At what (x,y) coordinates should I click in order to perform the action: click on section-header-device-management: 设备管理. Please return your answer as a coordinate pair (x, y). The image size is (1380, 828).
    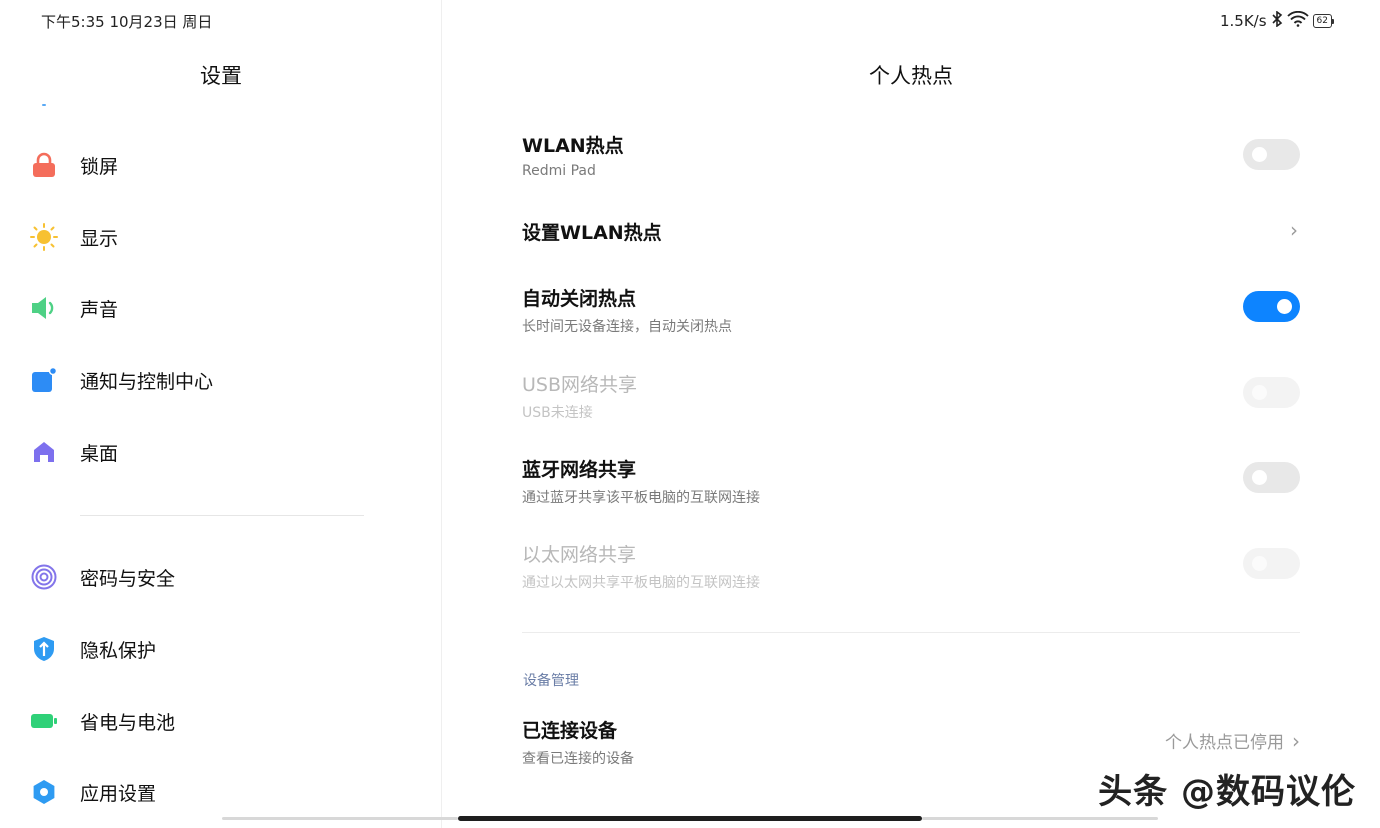
    Looking at the image, I should click on (551, 681).